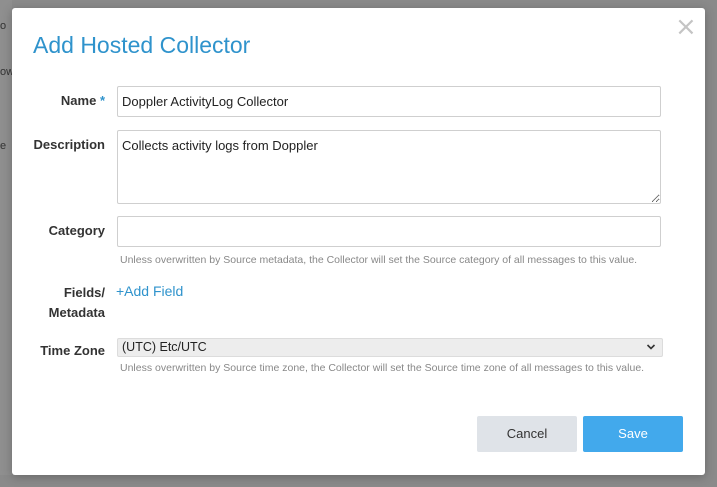 The height and width of the screenshot is (487, 717). I want to click on add-field-link: +Add Field, so click(149, 291).